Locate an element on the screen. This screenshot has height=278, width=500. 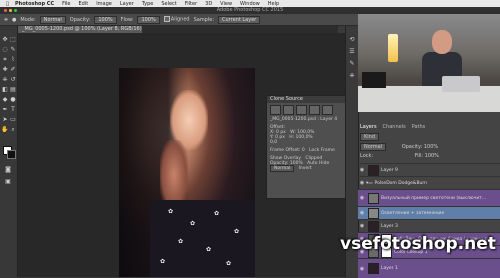
clone-stamp-icon: ⎈ is located at coordinates (6, 20).